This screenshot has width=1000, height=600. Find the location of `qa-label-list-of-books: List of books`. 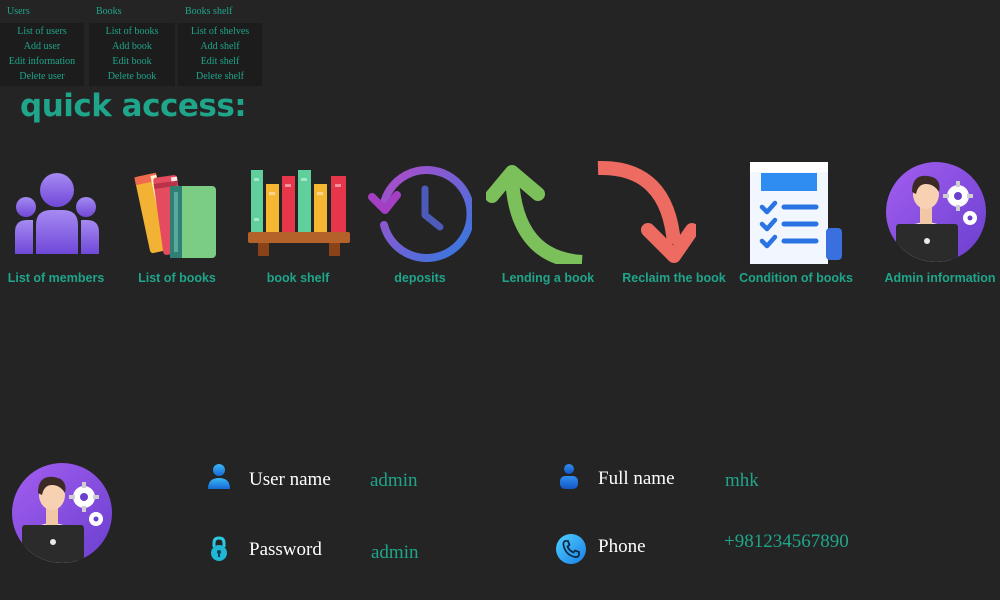

qa-label-list-of-books: List of books is located at coordinates (177, 278).